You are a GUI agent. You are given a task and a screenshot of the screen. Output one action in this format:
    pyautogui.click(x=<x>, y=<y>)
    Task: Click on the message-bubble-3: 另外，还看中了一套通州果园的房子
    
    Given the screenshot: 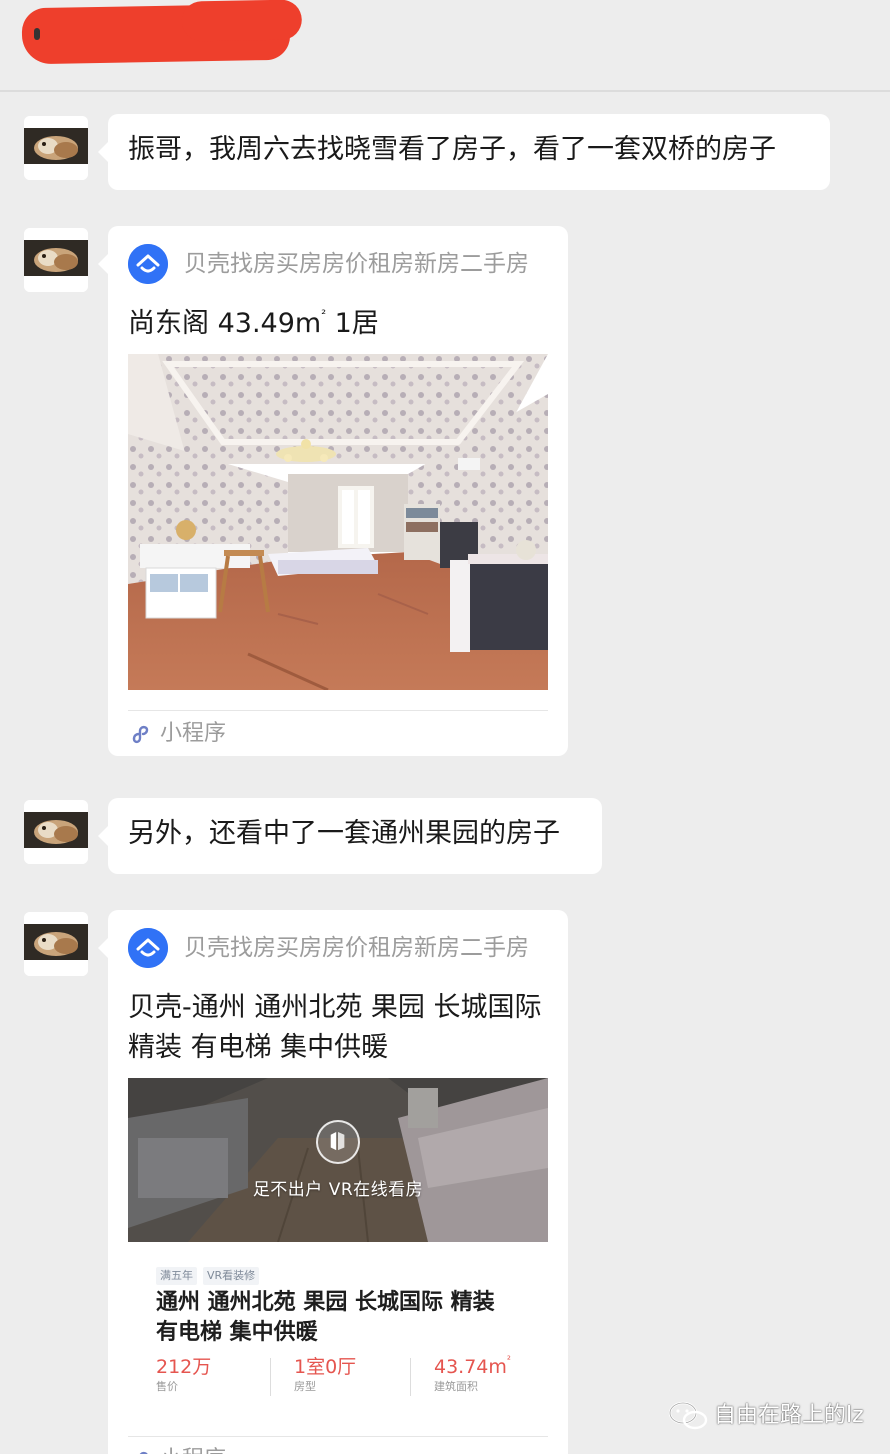 What is the action you would take?
    pyautogui.click(x=350, y=836)
    